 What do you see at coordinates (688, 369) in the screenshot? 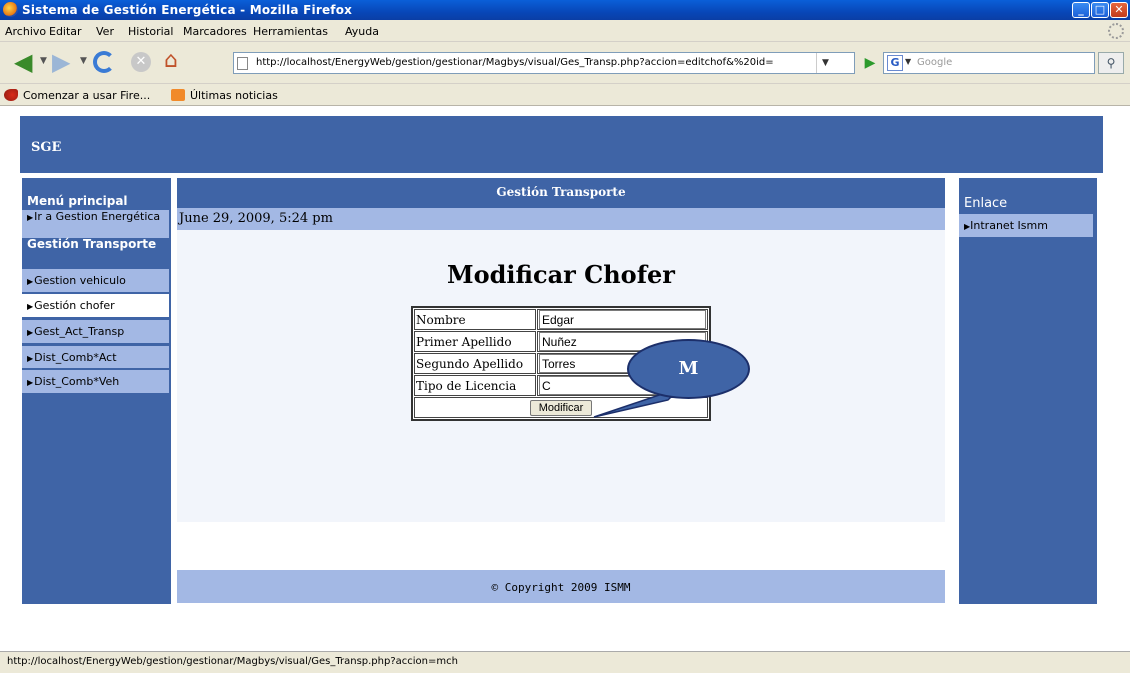
I see `callout-bubble: M` at bounding box center [688, 369].